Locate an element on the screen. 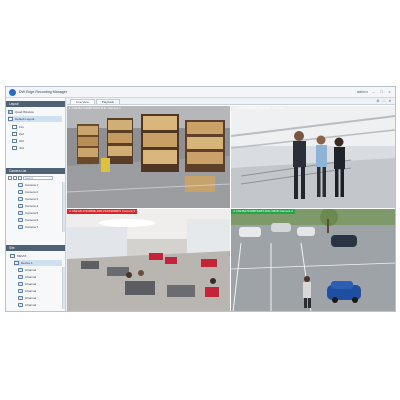 The height and width of the screenshot is (400, 400). camera-item-label: Camera 4 is located at coordinates (32, 206).